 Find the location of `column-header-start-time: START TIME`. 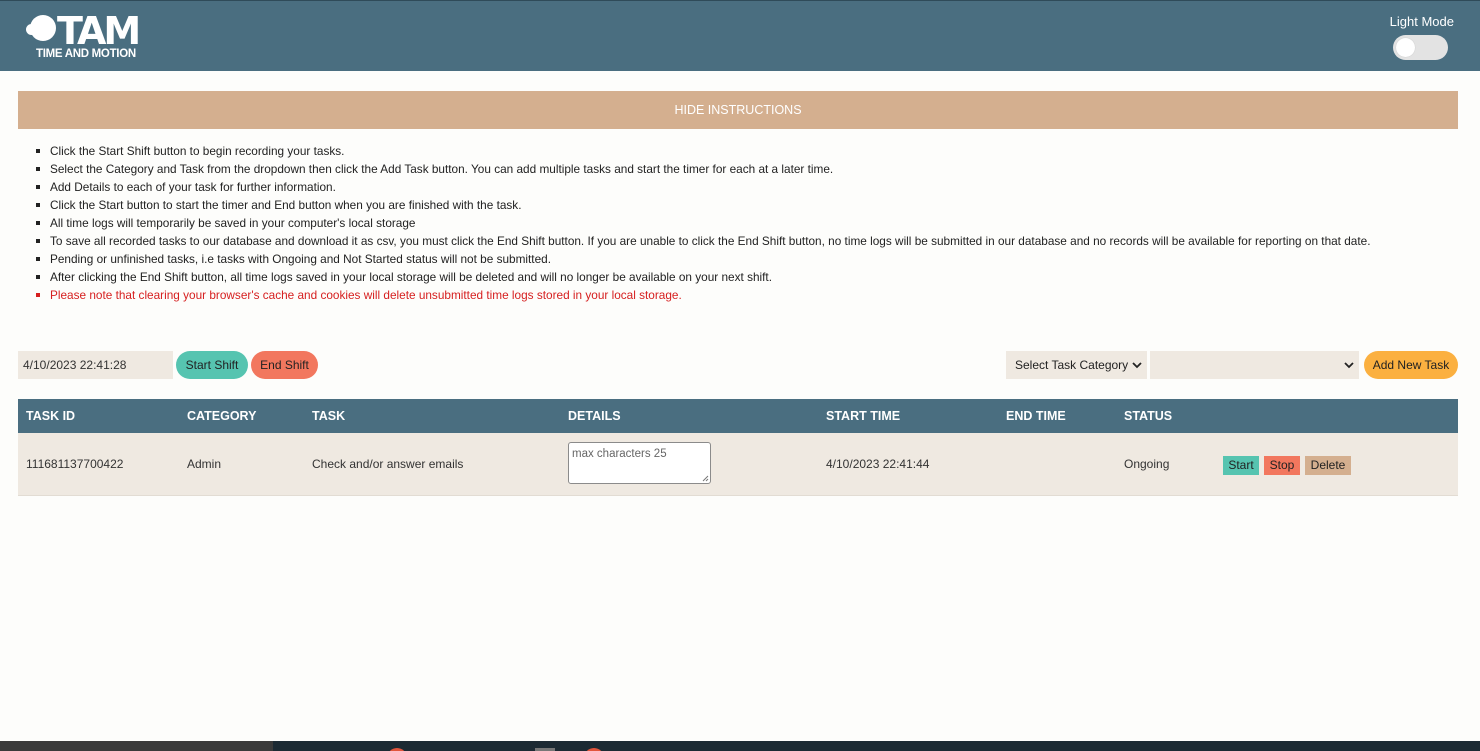

column-header-start-time: START TIME is located at coordinates (863, 416).